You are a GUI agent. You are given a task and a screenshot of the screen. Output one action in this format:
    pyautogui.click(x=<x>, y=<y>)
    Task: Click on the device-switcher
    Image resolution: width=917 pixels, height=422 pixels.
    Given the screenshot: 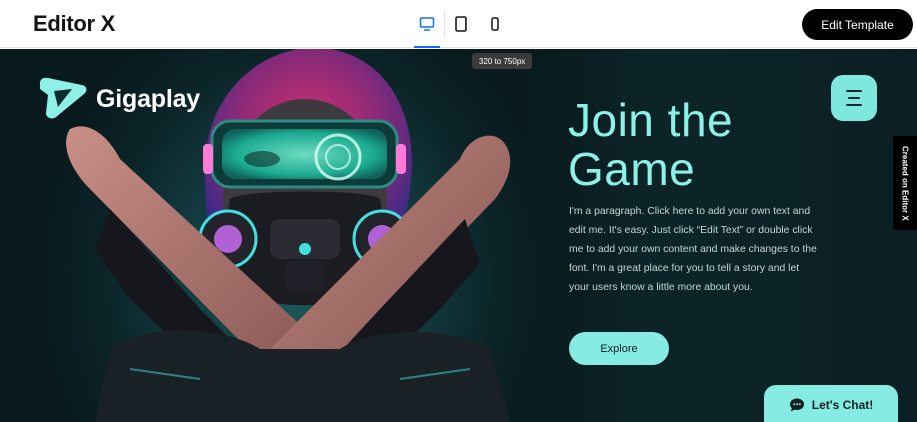 What is the action you would take?
    pyautogui.click(x=461, y=24)
    